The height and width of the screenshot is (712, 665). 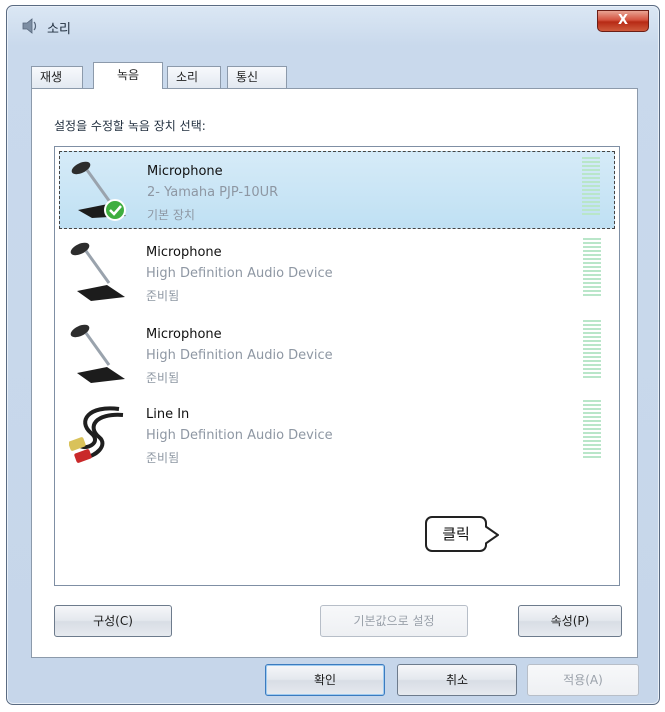 I want to click on apply-button: 적용(A), so click(x=583, y=680).